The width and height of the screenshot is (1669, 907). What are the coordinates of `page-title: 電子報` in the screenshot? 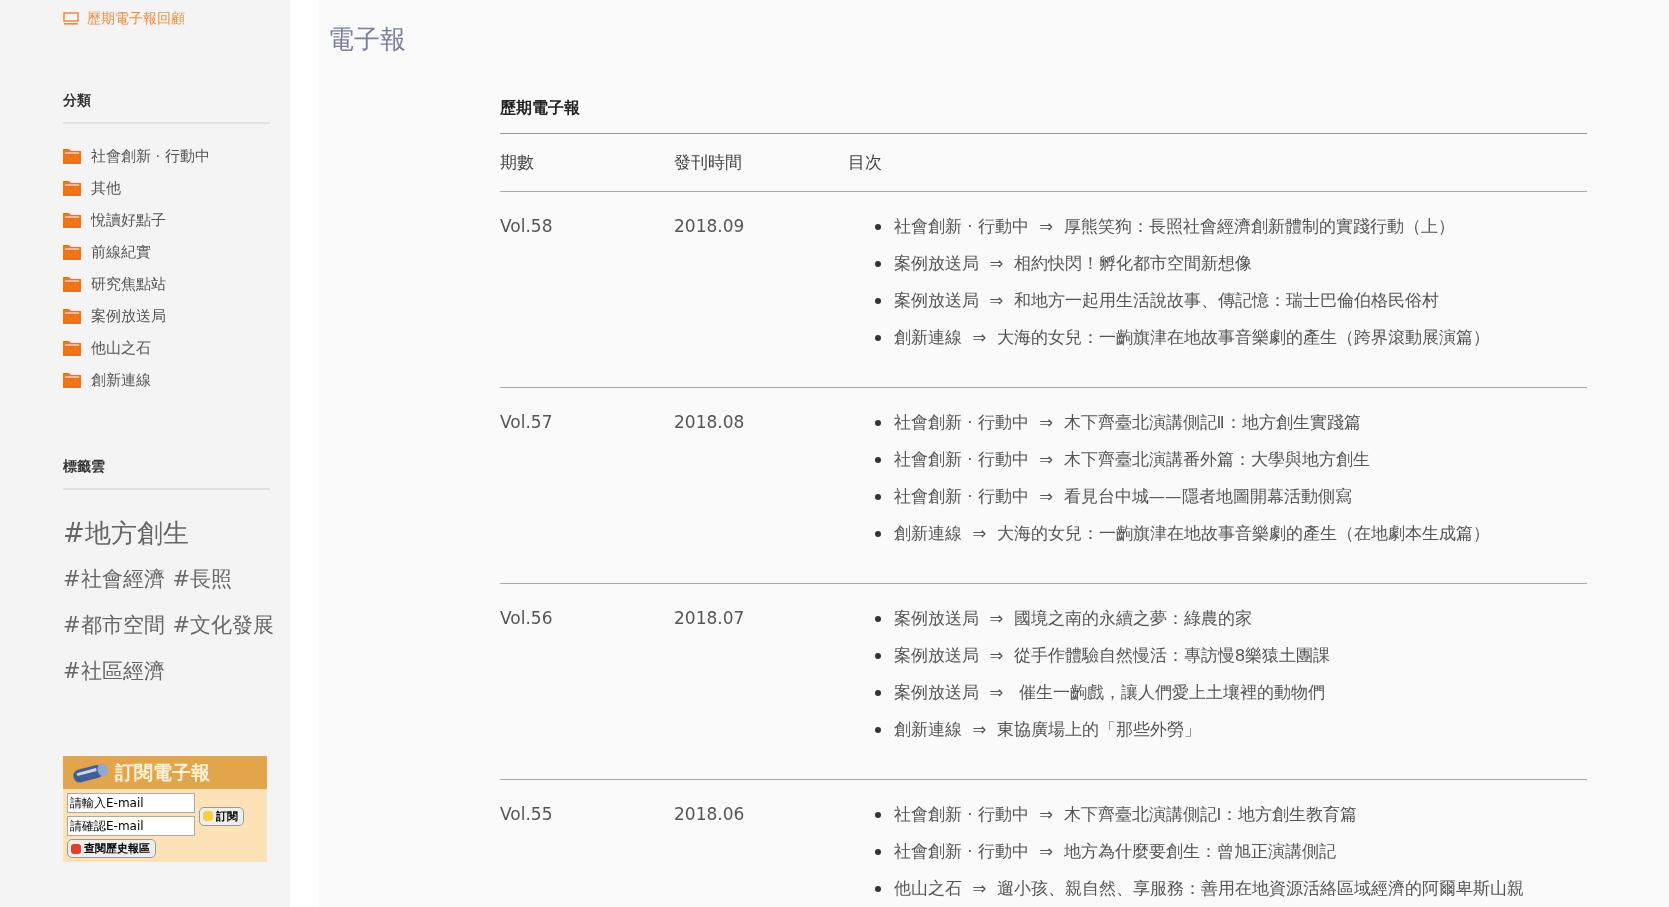 It's located at (367, 39).